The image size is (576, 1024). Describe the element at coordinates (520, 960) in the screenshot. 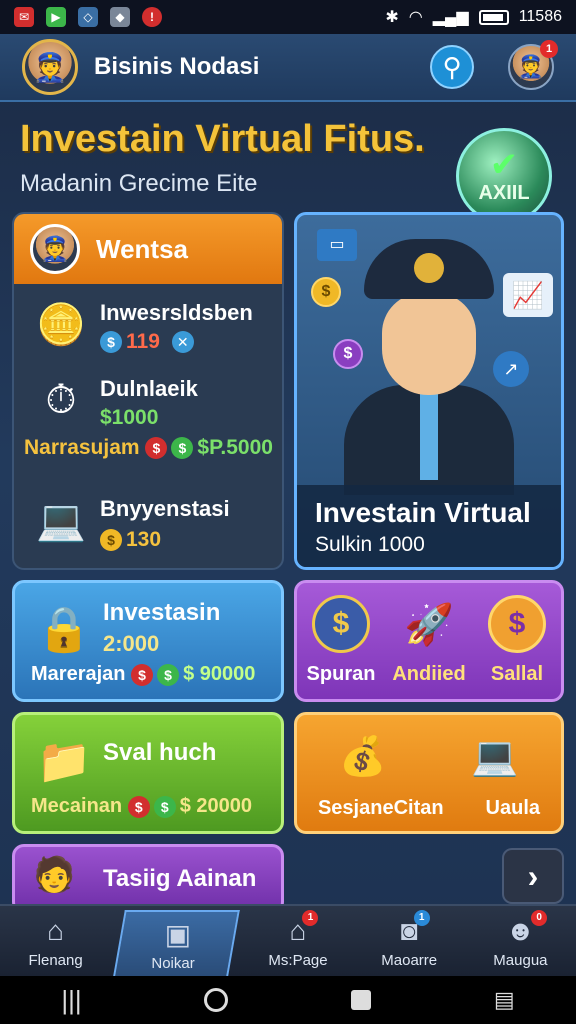

I see `nav-label: Maugua` at that location.